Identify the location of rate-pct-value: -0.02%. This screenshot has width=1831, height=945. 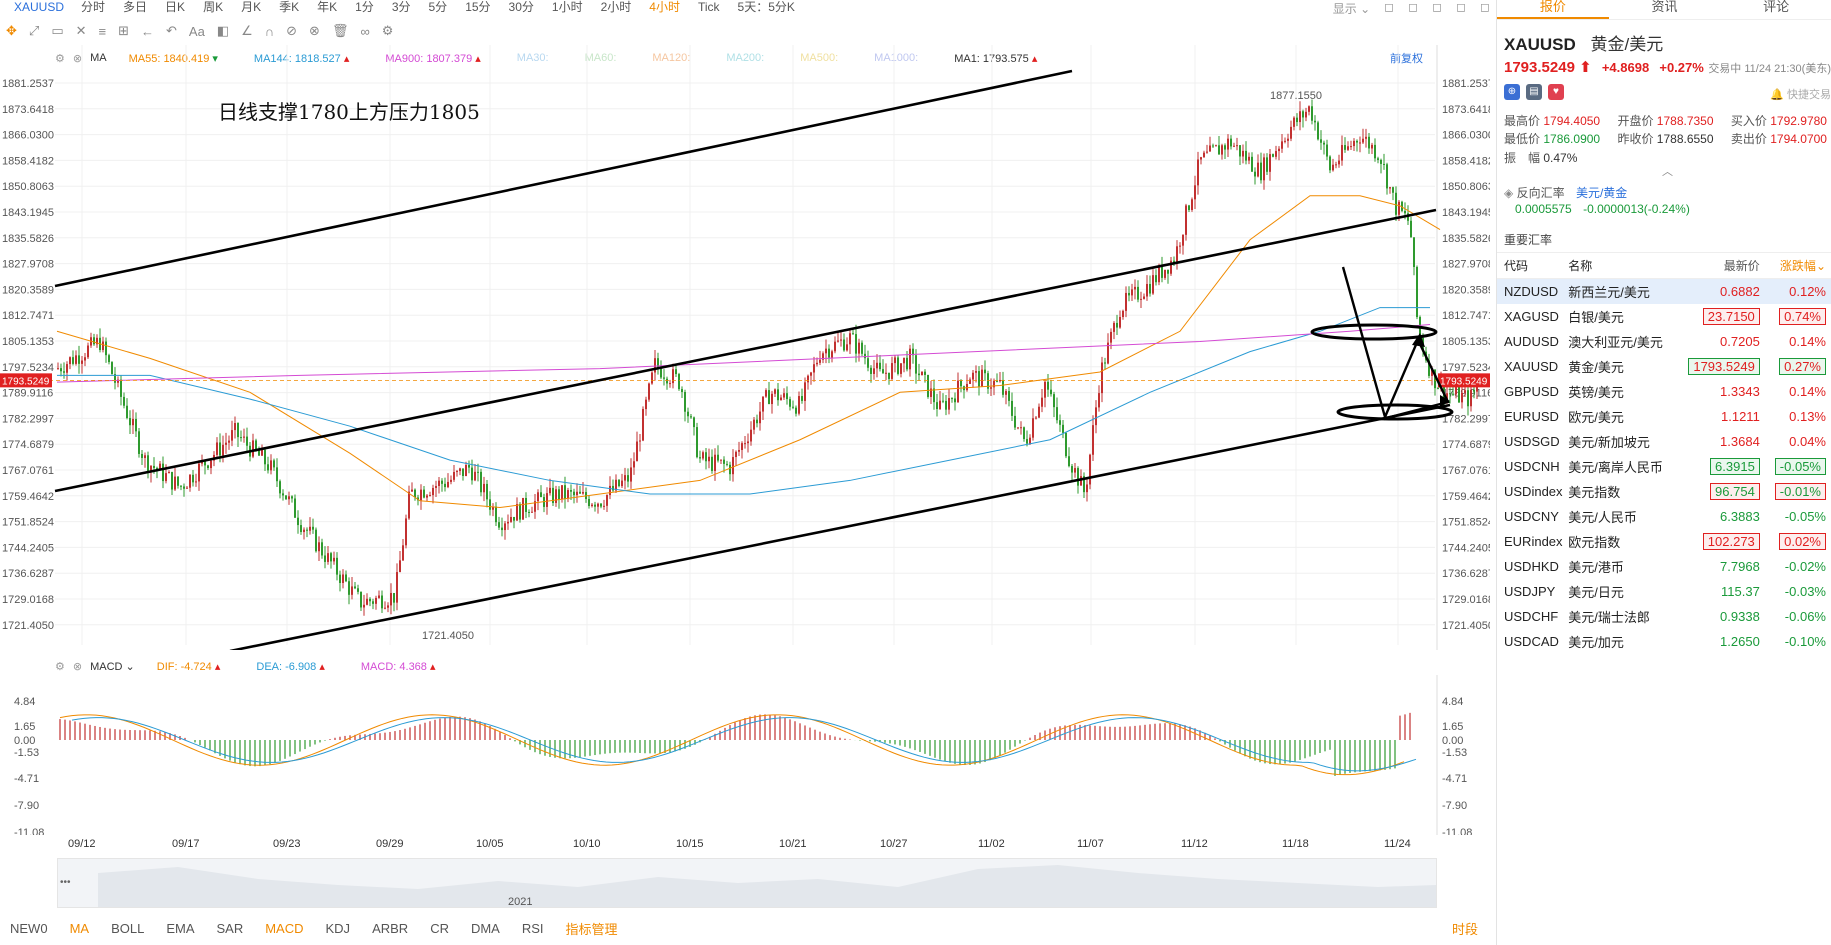
(1805, 566).